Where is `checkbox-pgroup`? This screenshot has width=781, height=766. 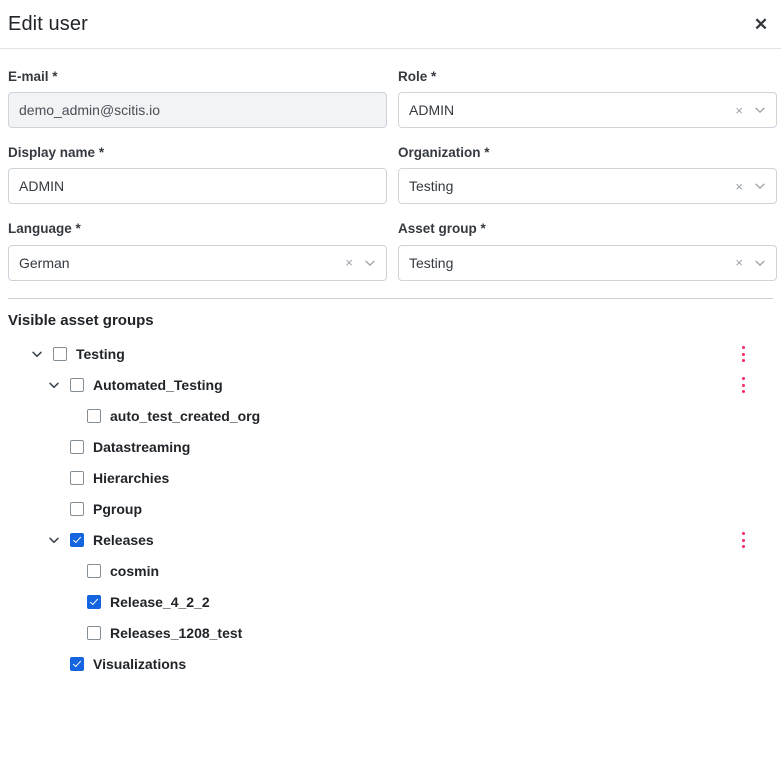
checkbox-pgroup is located at coordinates (77, 509).